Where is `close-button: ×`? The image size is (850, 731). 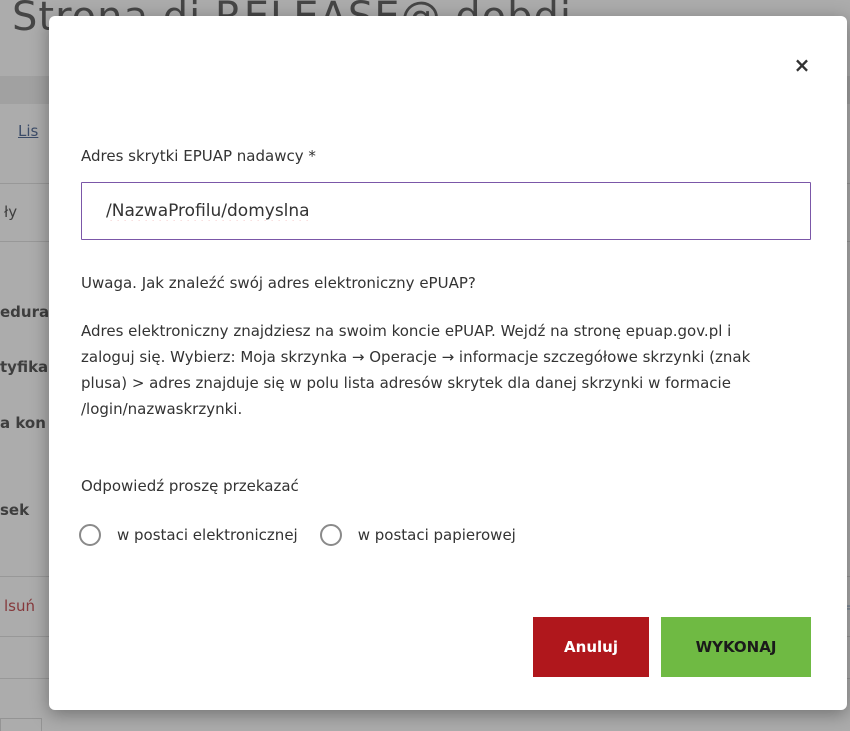
close-button: × is located at coordinates (802, 65).